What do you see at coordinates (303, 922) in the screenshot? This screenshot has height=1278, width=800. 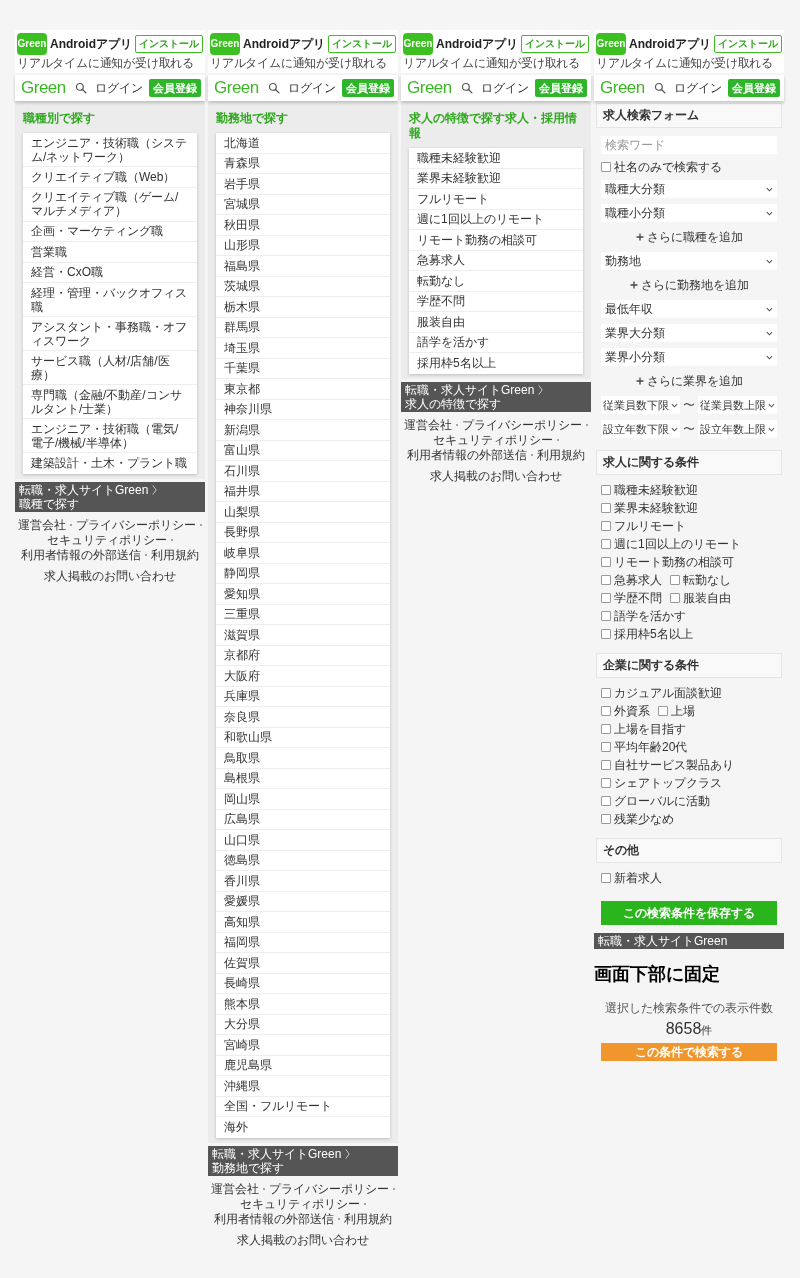 I see `list-item: 高知県` at bounding box center [303, 922].